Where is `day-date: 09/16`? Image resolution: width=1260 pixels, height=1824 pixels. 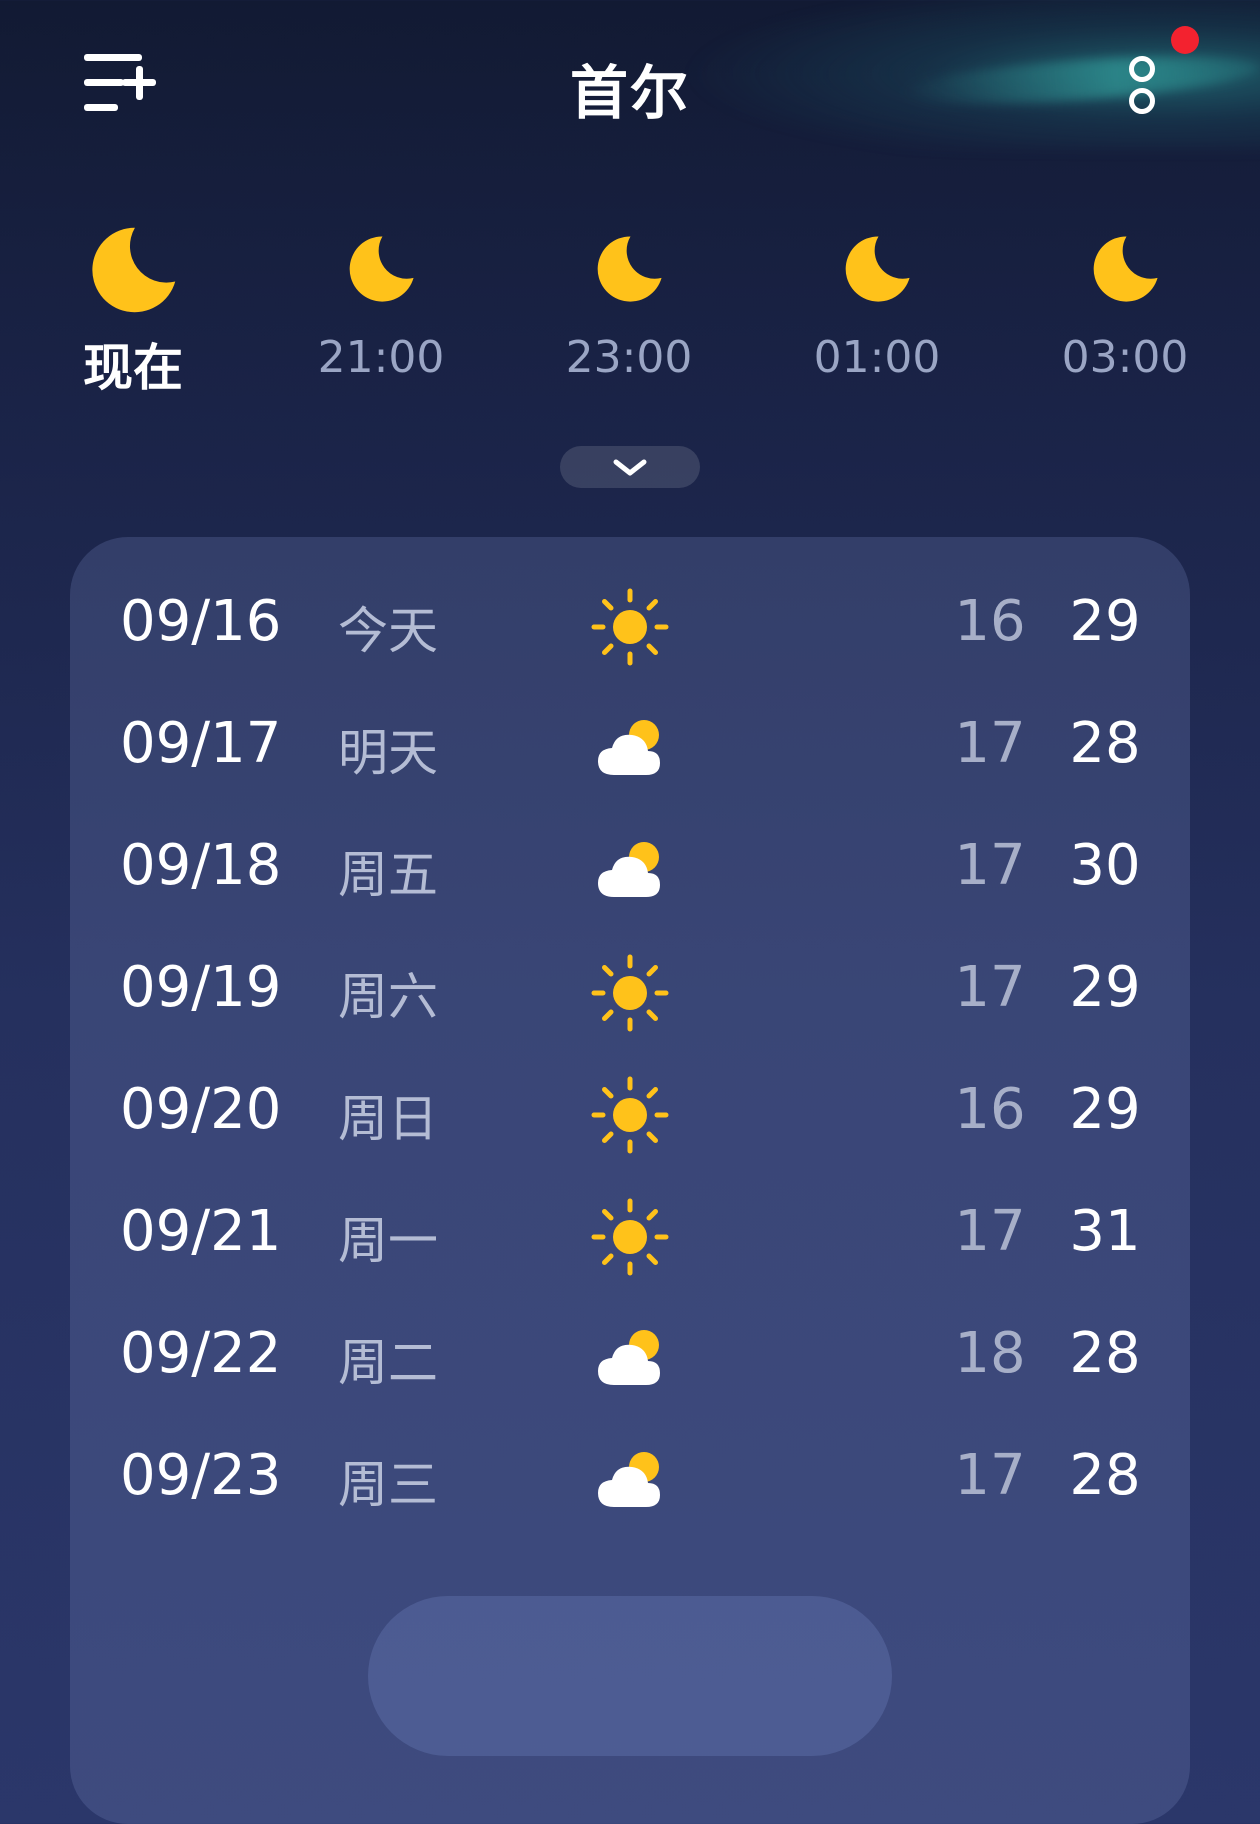
day-date: 09/16 is located at coordinates (201, 621).